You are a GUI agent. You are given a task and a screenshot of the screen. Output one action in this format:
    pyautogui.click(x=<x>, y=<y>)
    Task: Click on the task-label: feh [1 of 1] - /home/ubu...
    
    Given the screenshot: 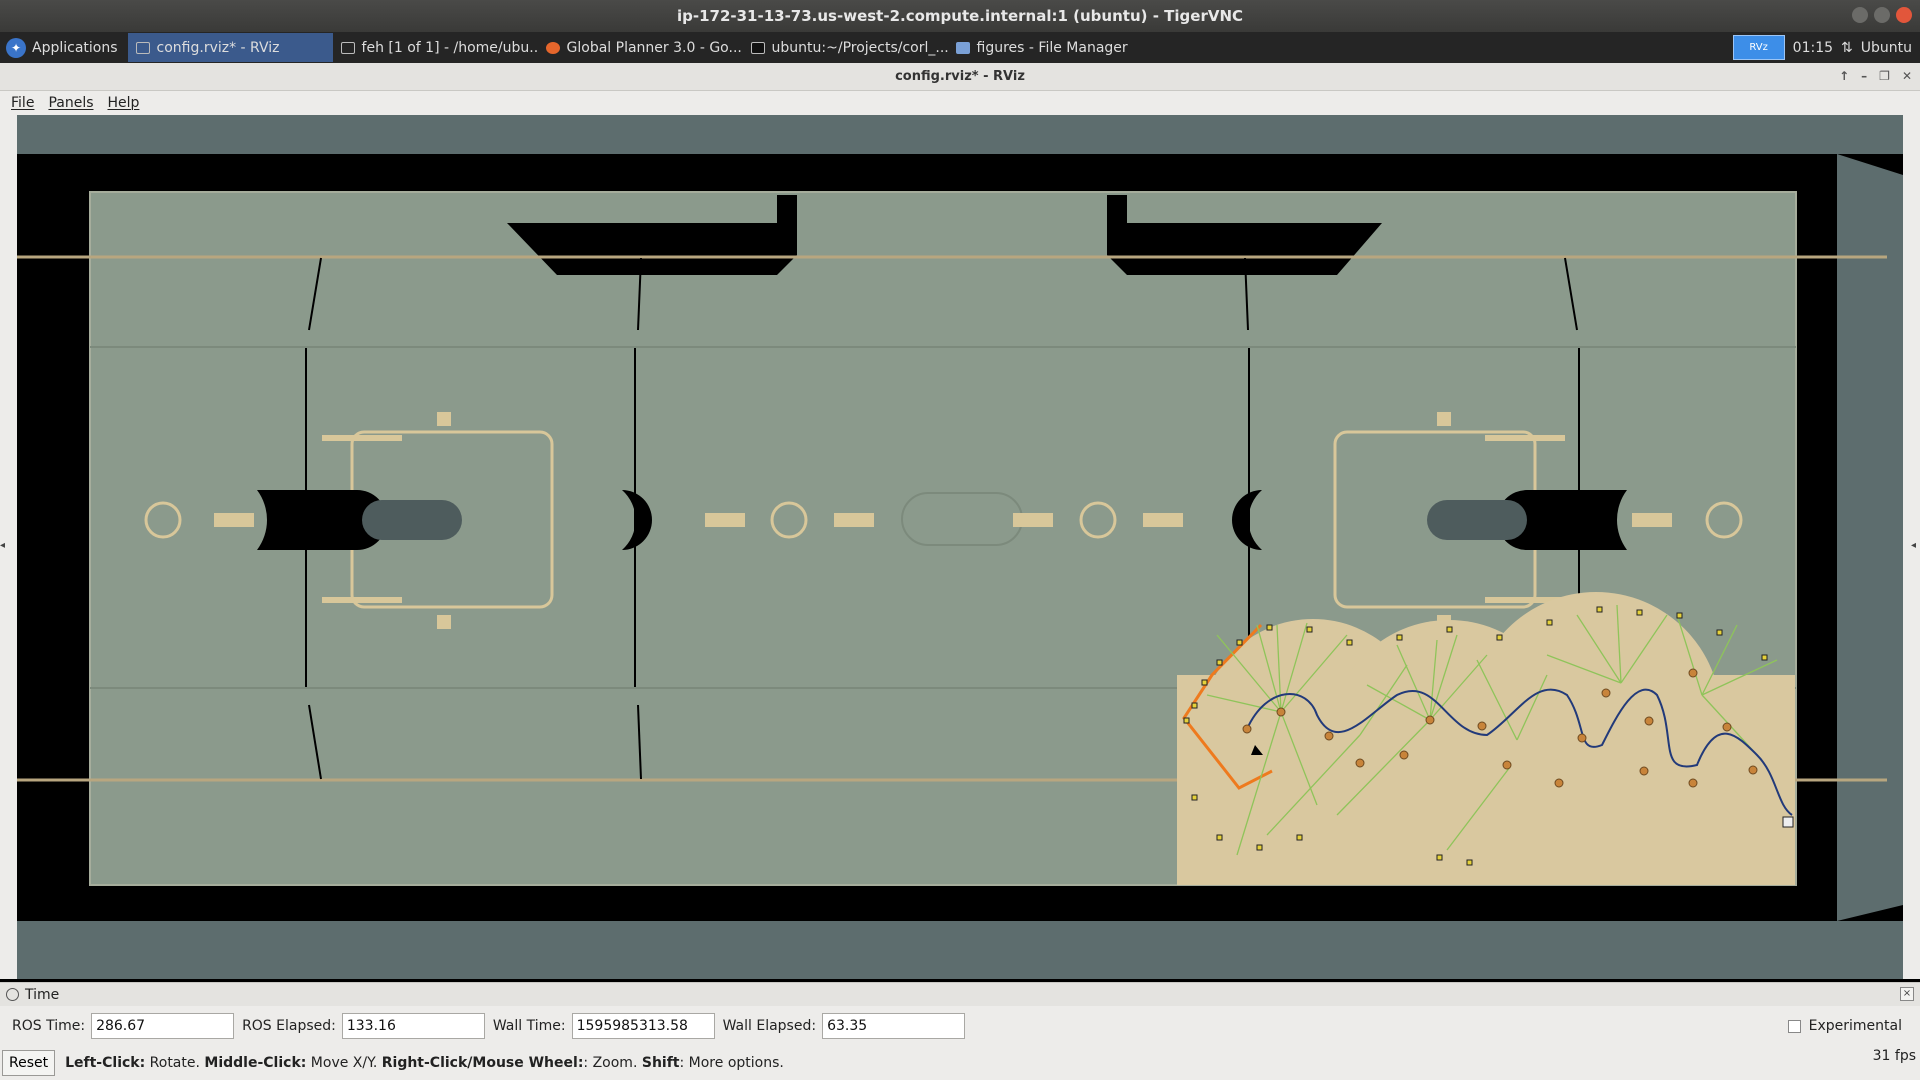 What is the action you would take?
    pyautogui.click(x=449, y=47)
    